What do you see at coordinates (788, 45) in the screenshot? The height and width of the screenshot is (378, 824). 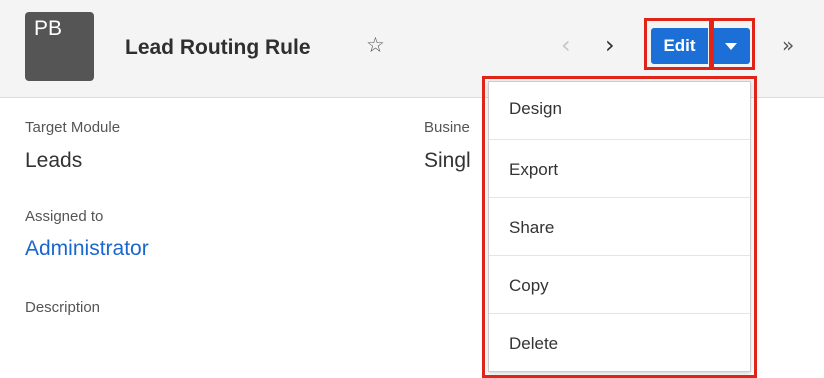 I see `expand-panel-icon: »` at bounding box center [788, 45].